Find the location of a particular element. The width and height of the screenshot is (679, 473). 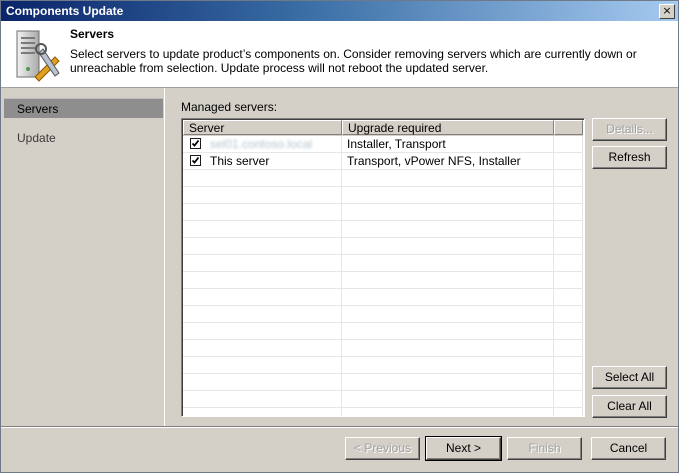

server-cell: sel01.contoso.local is located at coordinates (262, 144).